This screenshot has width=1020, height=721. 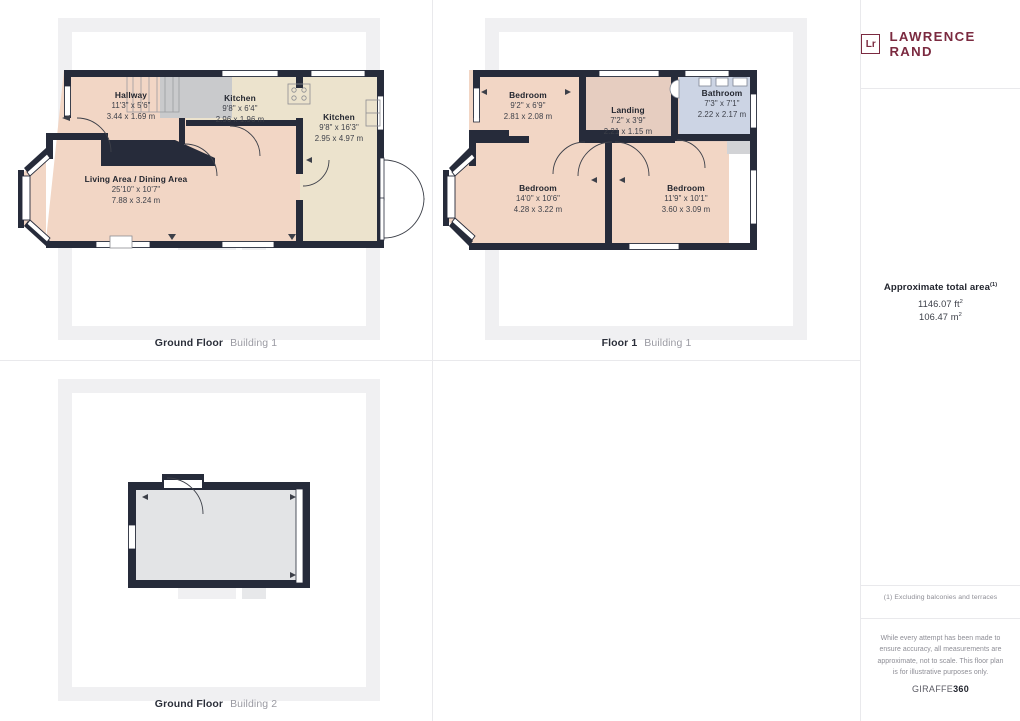 I want to click on caption-floor-1-building-1: Floor 1 Building 1, so click(x=646, y=343).